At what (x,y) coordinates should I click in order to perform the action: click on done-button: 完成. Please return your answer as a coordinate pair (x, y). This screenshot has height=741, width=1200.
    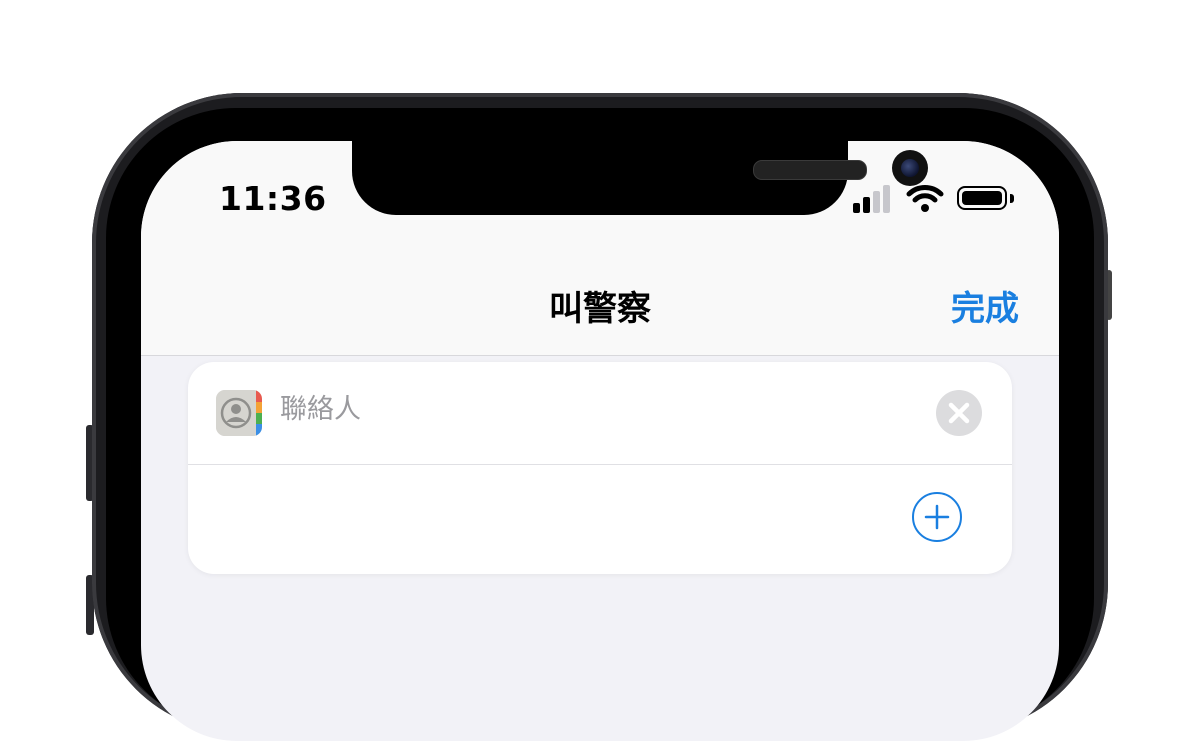
    Looking at the image, I should click on (985, 305).